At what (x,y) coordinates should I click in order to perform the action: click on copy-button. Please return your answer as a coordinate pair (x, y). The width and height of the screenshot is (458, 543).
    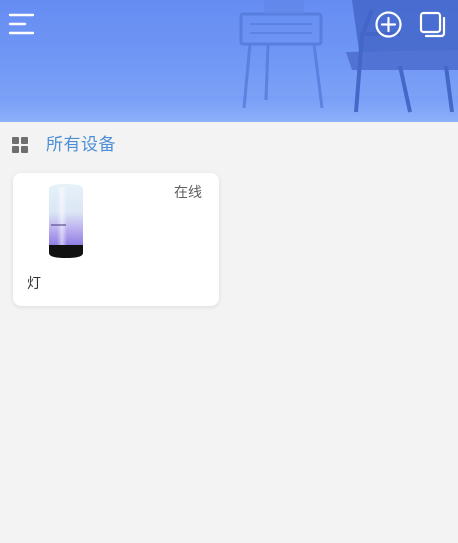
    Looking at the image, I should click on (432, 24).